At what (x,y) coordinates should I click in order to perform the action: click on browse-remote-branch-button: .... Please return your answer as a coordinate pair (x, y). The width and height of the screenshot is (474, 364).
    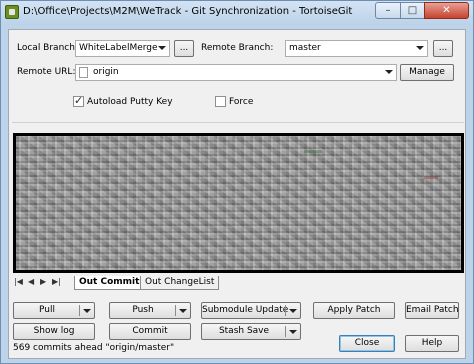
    Looking at the image, I should click on (443, 48).